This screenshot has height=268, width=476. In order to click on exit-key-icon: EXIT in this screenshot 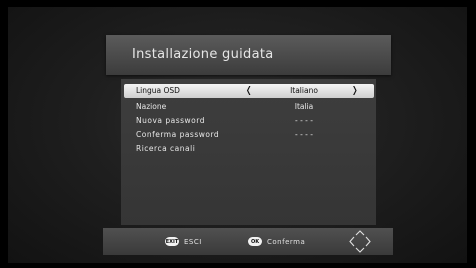, I will do `click(172, 241)`.